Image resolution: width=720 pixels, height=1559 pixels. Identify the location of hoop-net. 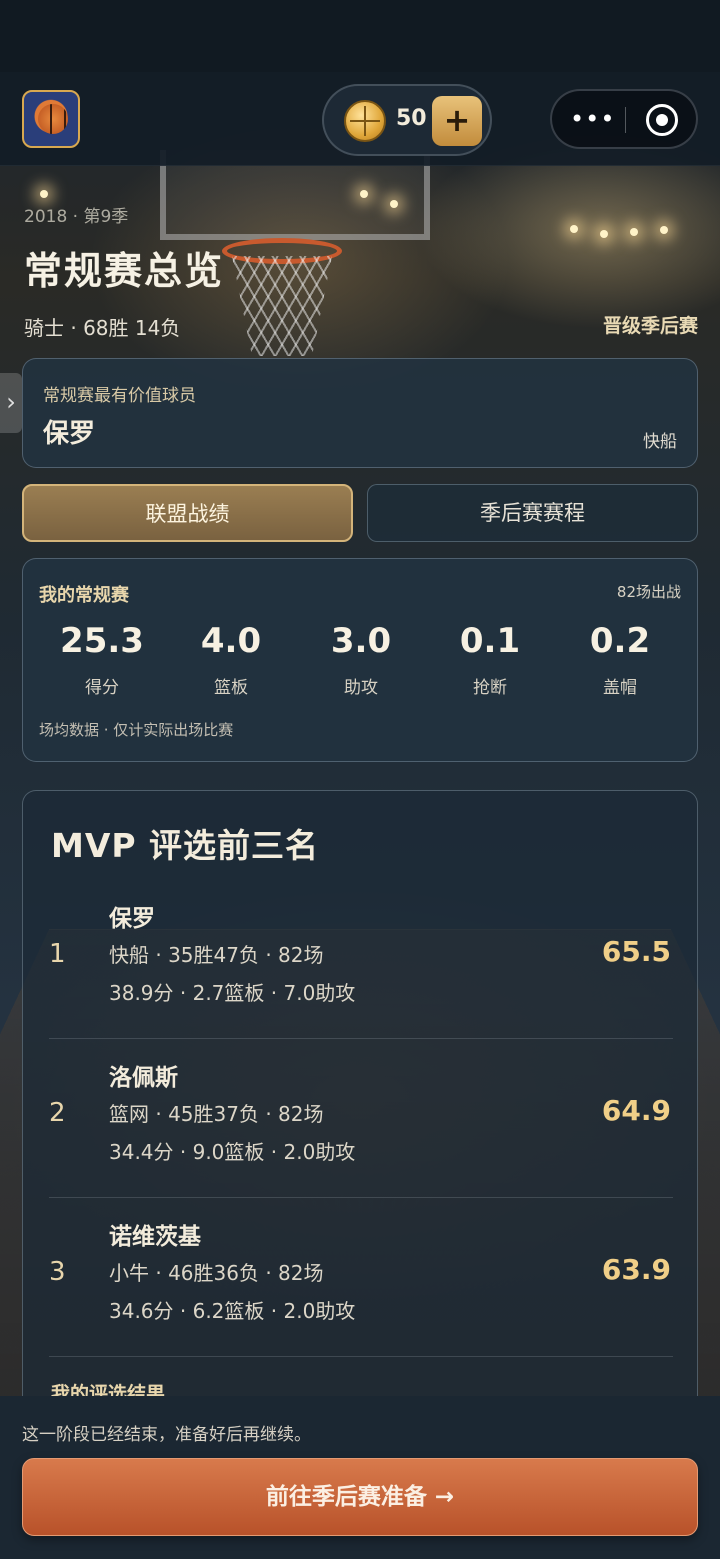
(282, 306).